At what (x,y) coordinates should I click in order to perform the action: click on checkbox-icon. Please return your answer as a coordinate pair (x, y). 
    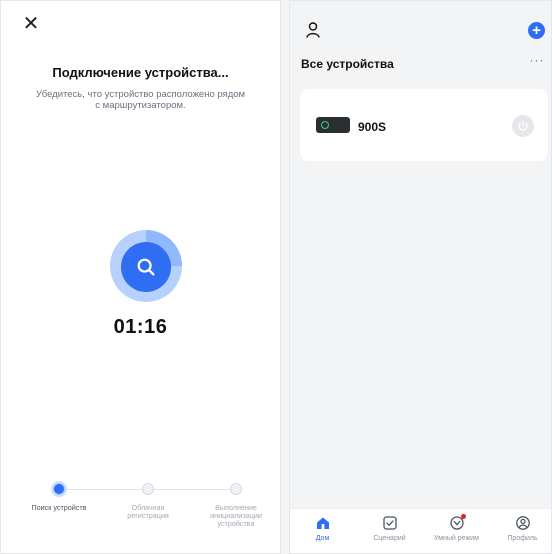
    Looking at the image, I should click on (390, 523).